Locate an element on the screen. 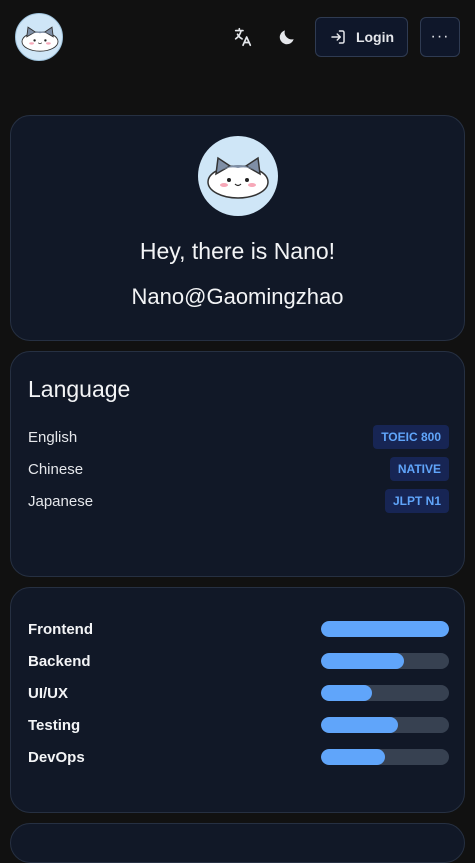 The height and width of the screenshot is (863, 475). skill-row: Frontend is located at coordinates (238, 629).